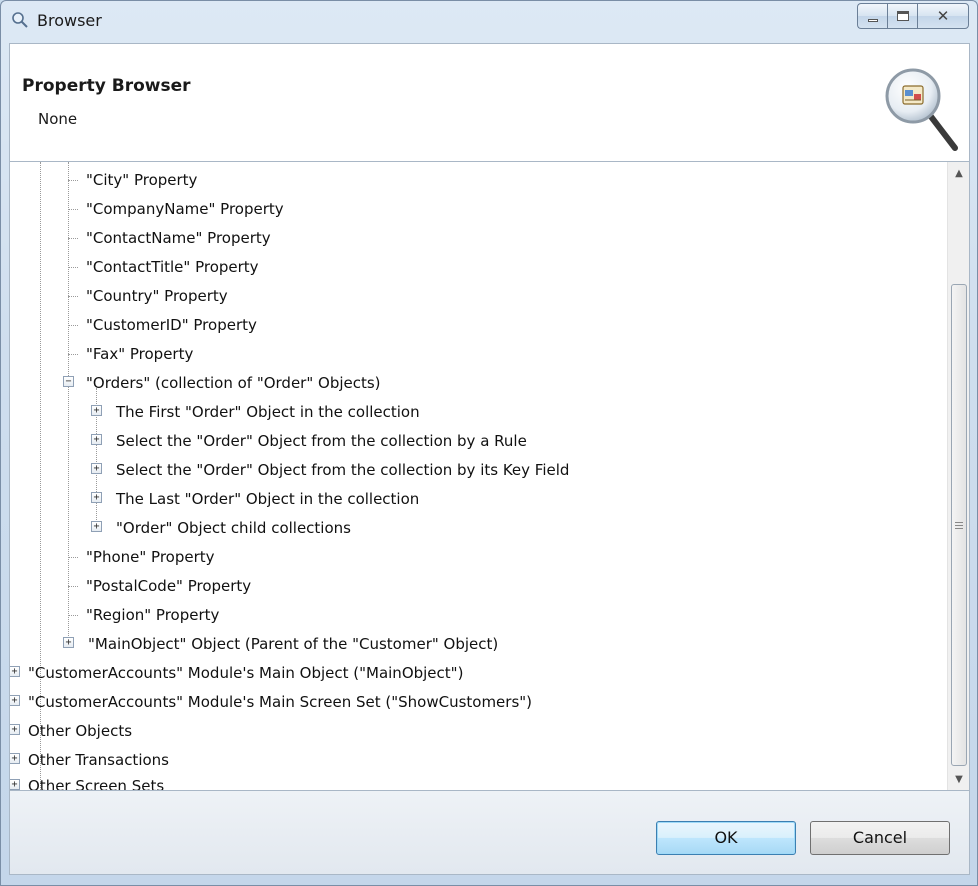 The height and width of the screenshot is (886, 978). Describe the element at coordinates (726, 838) in the screenshot. I see `ok-button: OK` at that location.